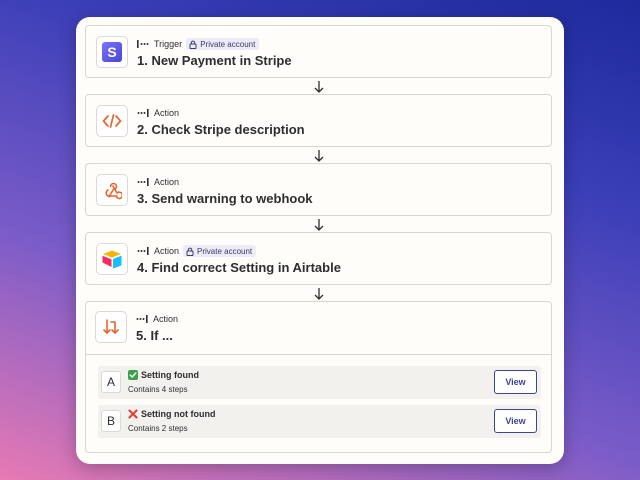 This screenshot has width=640, height=480. I want to click on cross-mark-icon, so click(133, 414).